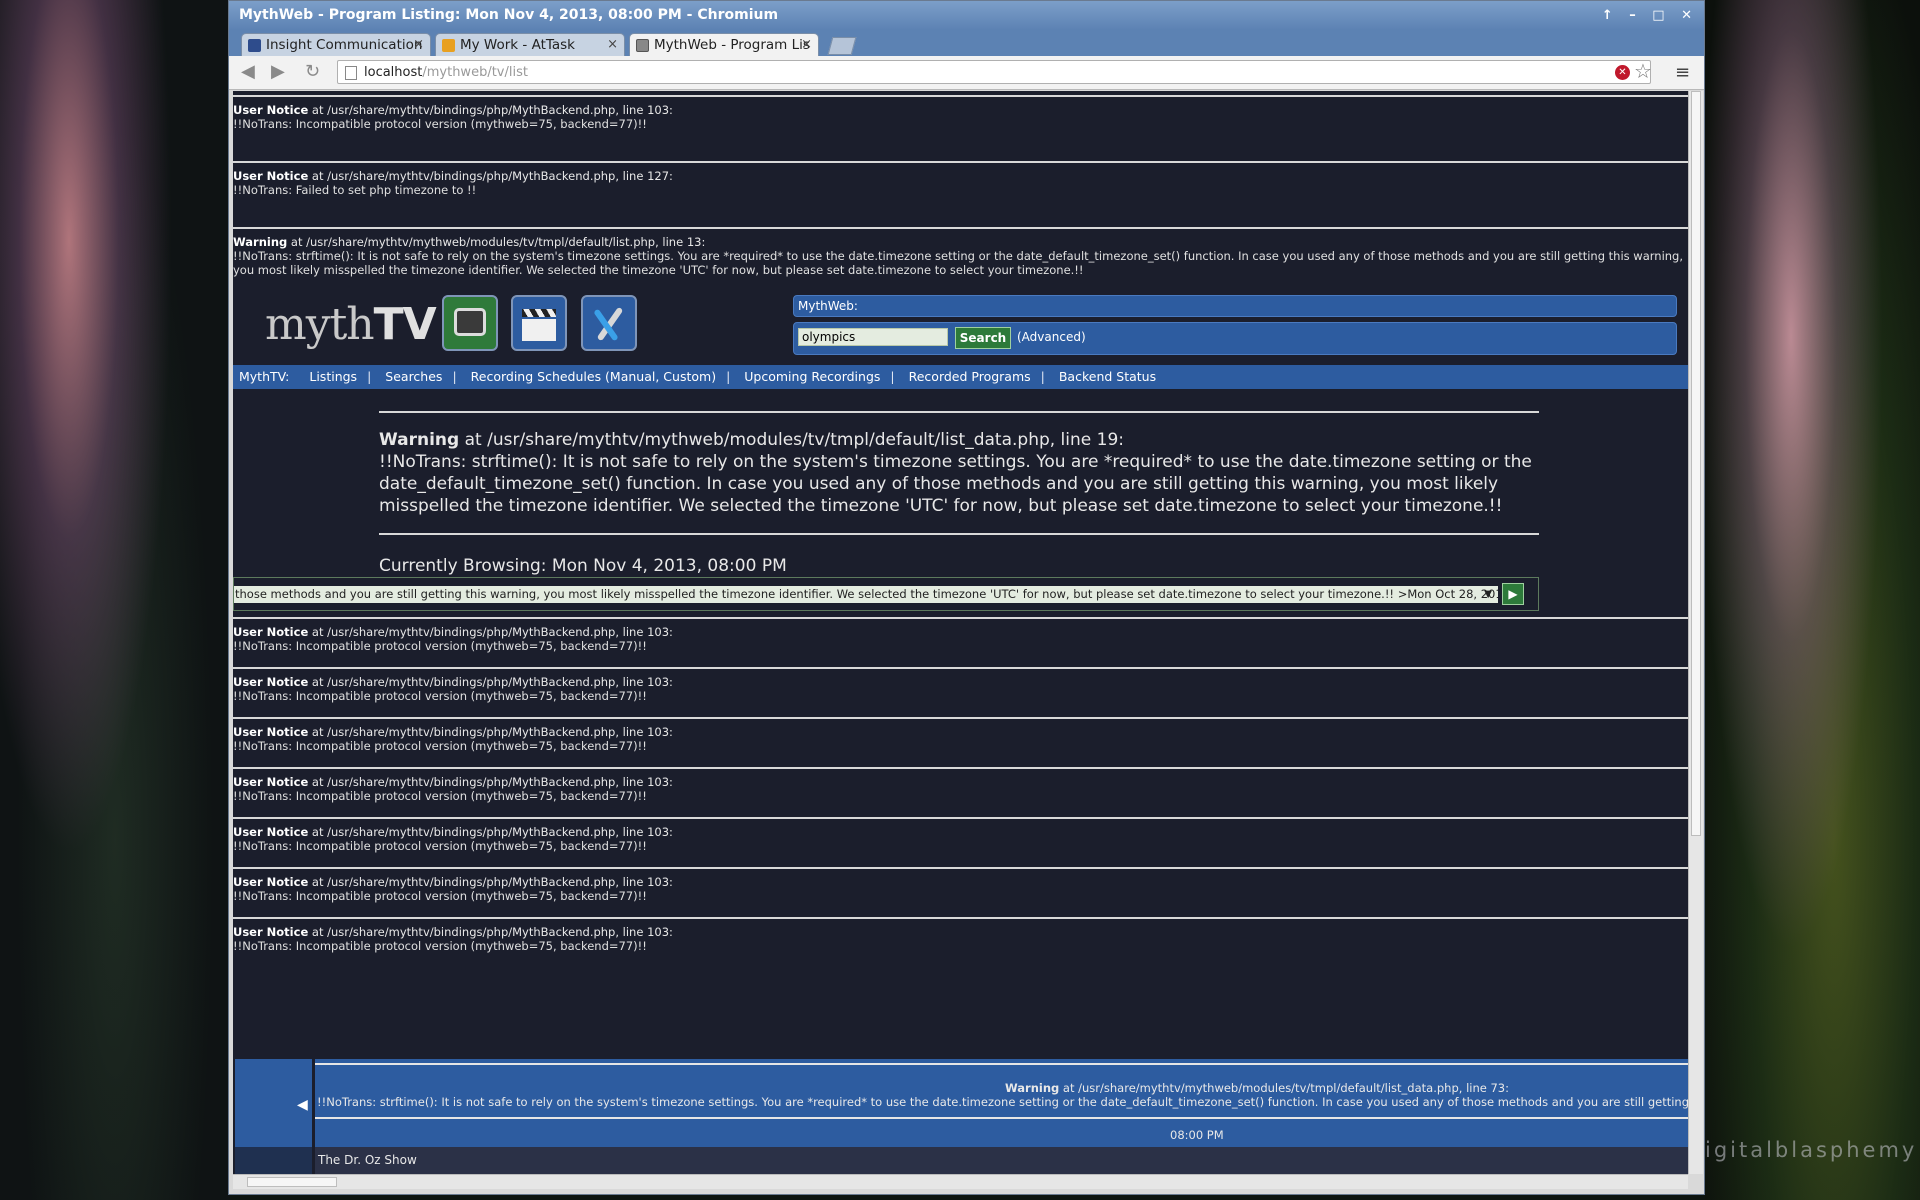  What do you see at coordinates (413, 376) in the screenshot?
I see `menu-item-searches: Searches` at bounding box center [413, 376].